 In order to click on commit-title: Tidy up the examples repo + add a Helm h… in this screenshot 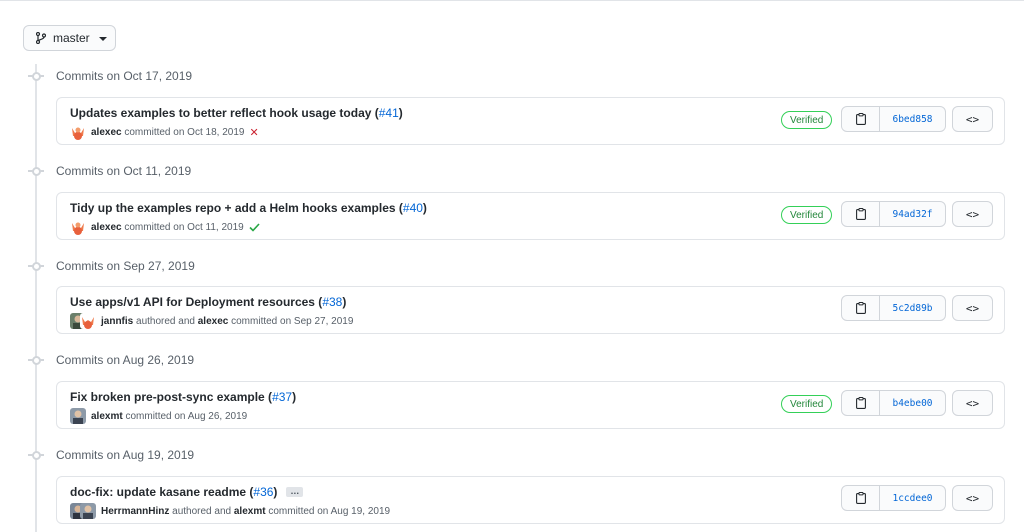, I will do `click(248, 208)`.